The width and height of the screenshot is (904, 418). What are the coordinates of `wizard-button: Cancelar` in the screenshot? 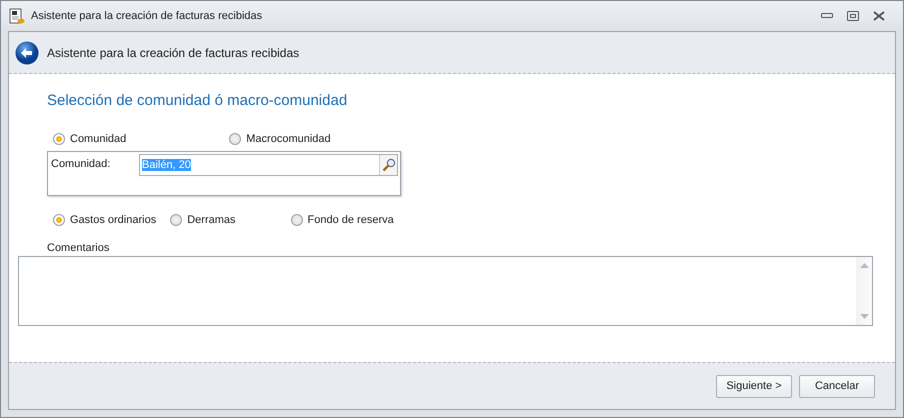 It's located at (837, 386).